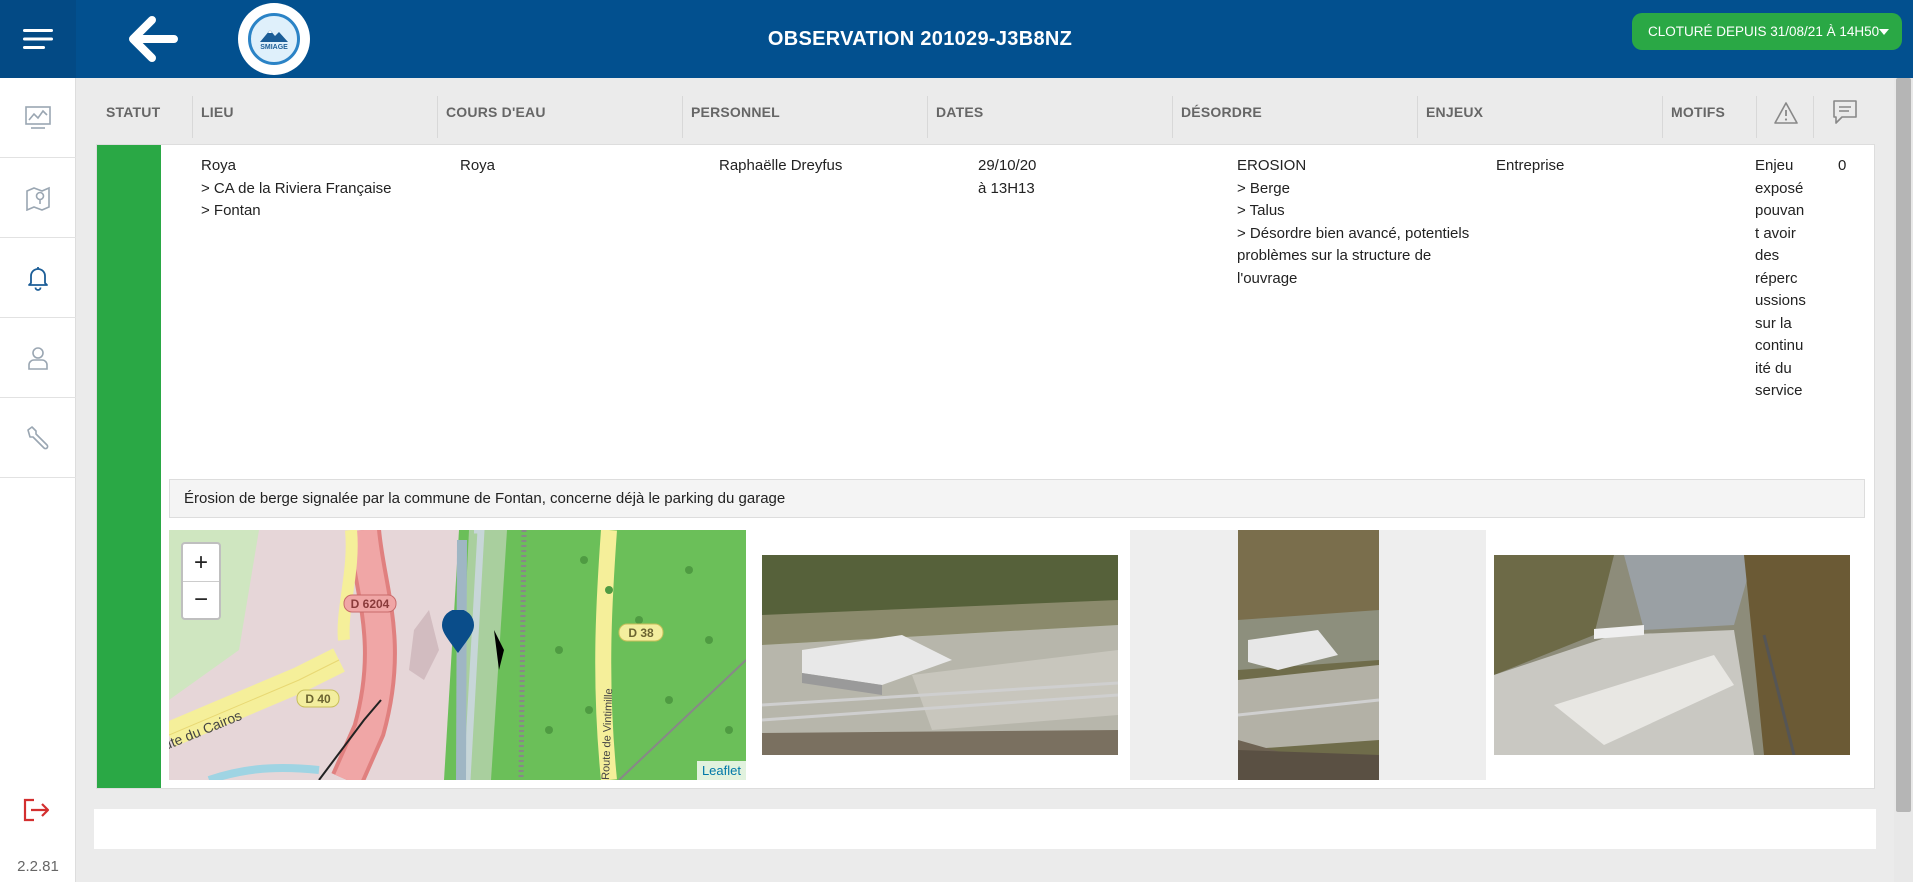 The height and width of the screenshot is (882, 1913). Describe the element at coordinates (318, 699) in the screenshot. I see `map-label-d40: D 40` at that location.